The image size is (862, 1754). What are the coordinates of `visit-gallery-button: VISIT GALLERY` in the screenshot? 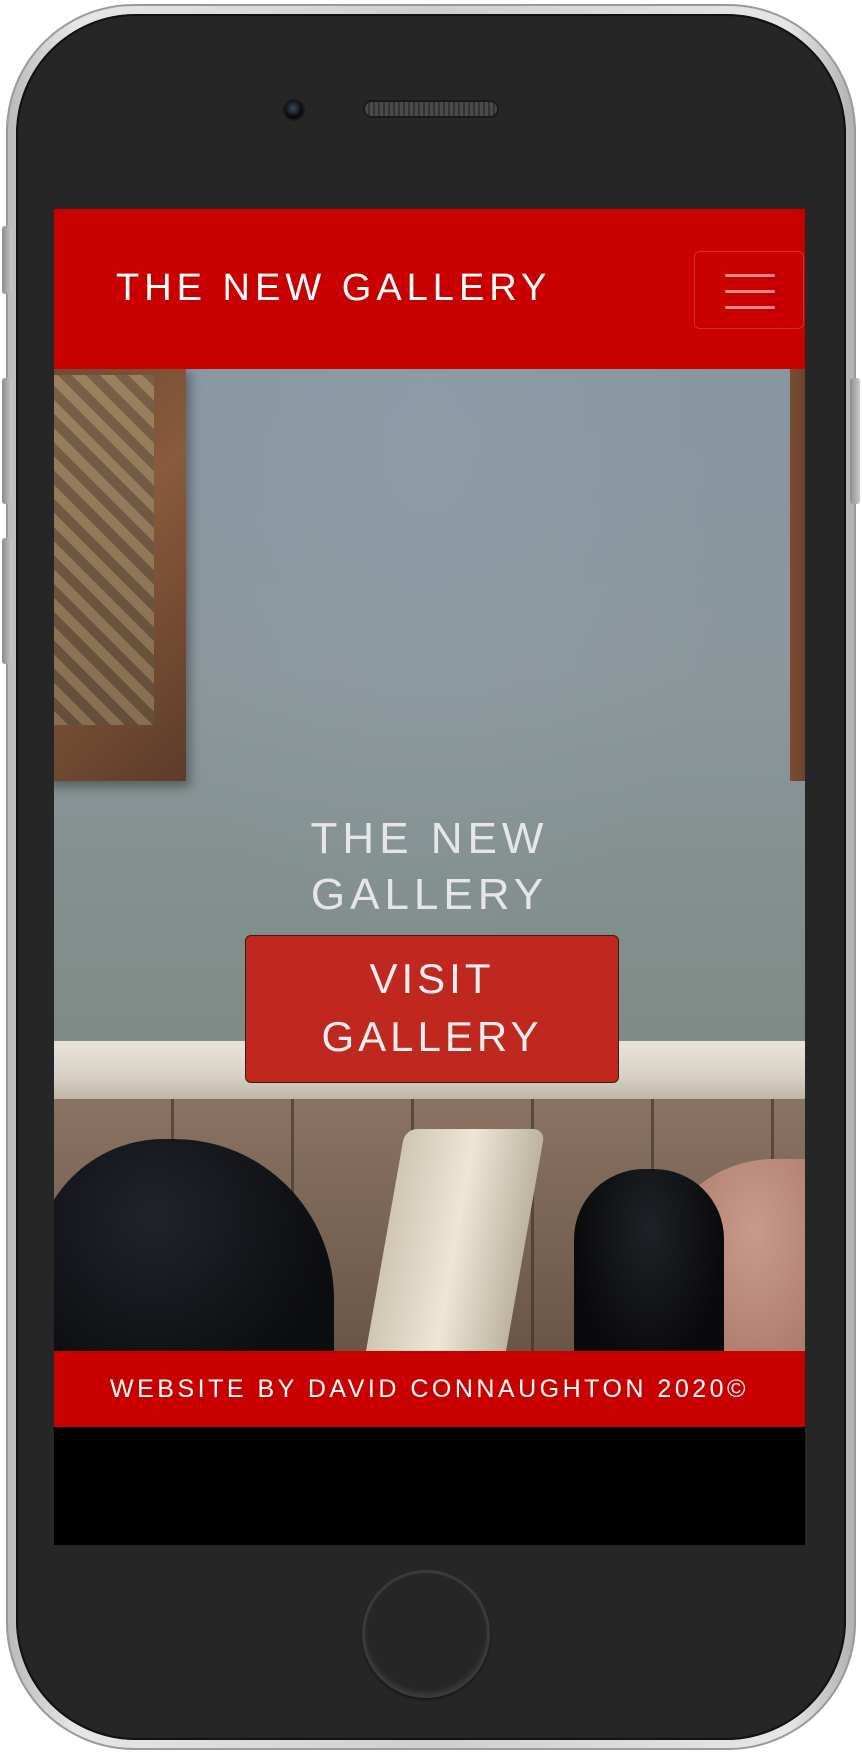 It's located at (432, 1009).